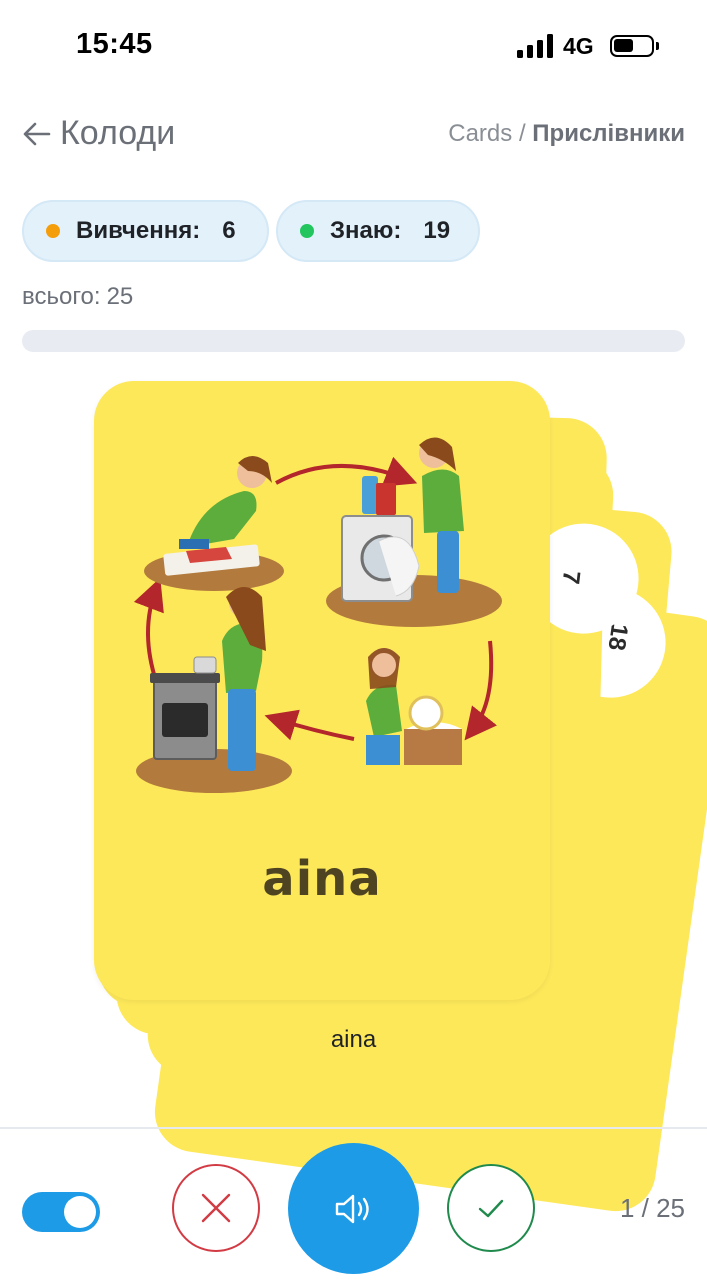 This screenshot has width=707, height=1280. Describe the element at coordinates (138, 230) in the screenshot. I see `learning-label: Вивчення:` at that location.